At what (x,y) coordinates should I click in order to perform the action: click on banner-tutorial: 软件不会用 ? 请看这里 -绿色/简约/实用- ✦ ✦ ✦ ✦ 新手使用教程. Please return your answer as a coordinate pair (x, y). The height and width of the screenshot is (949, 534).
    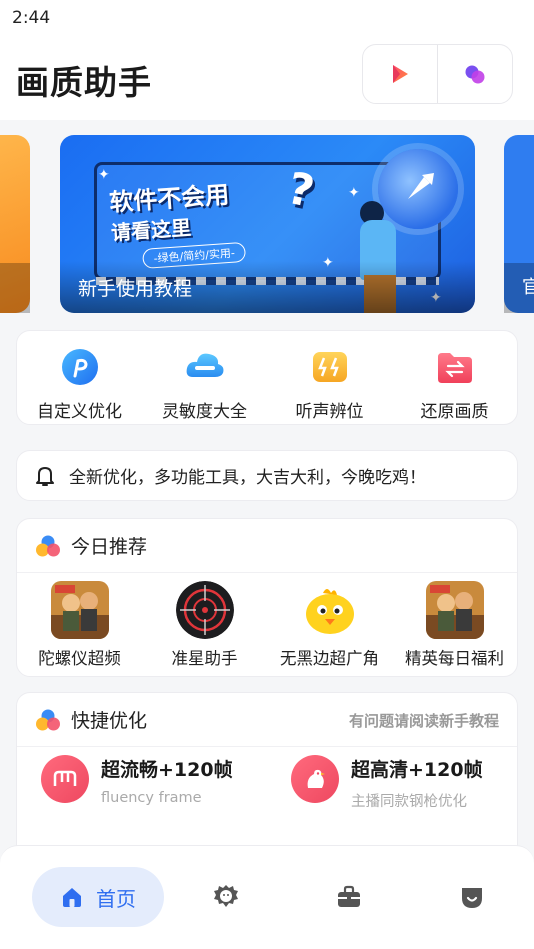
    Looking at the image, I should click on (267, 224).